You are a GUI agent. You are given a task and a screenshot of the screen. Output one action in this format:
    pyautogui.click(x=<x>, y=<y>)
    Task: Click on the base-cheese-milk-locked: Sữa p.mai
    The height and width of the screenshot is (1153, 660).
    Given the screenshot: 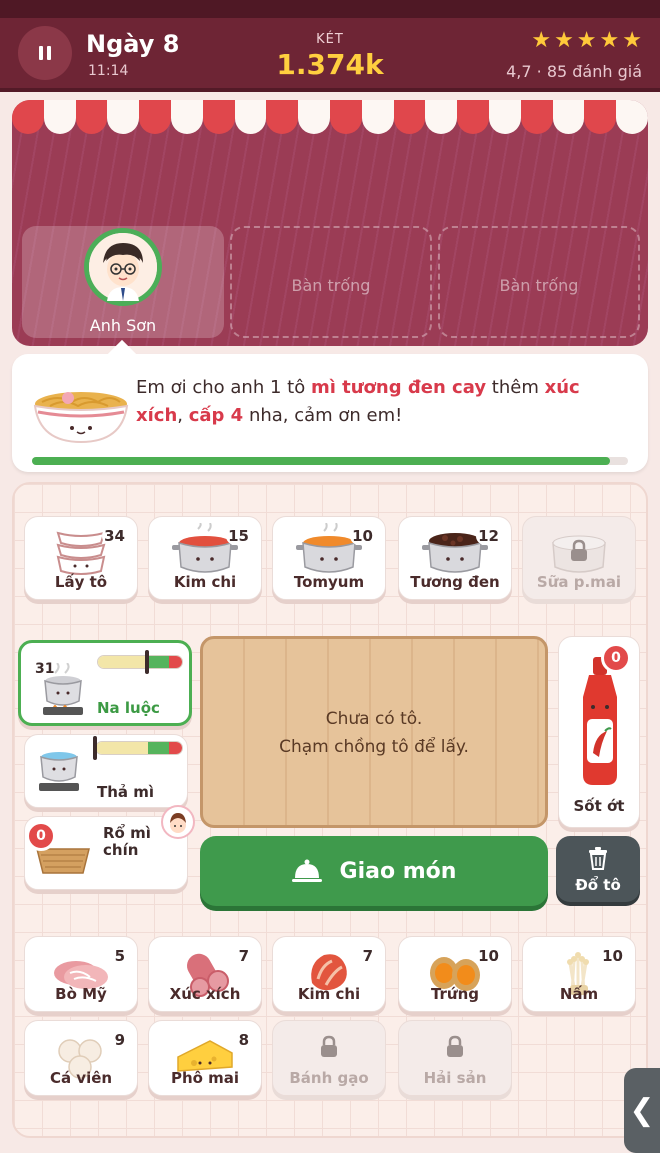 What is the action you would take?
    pyautogui.click(x=579, y=558)
    